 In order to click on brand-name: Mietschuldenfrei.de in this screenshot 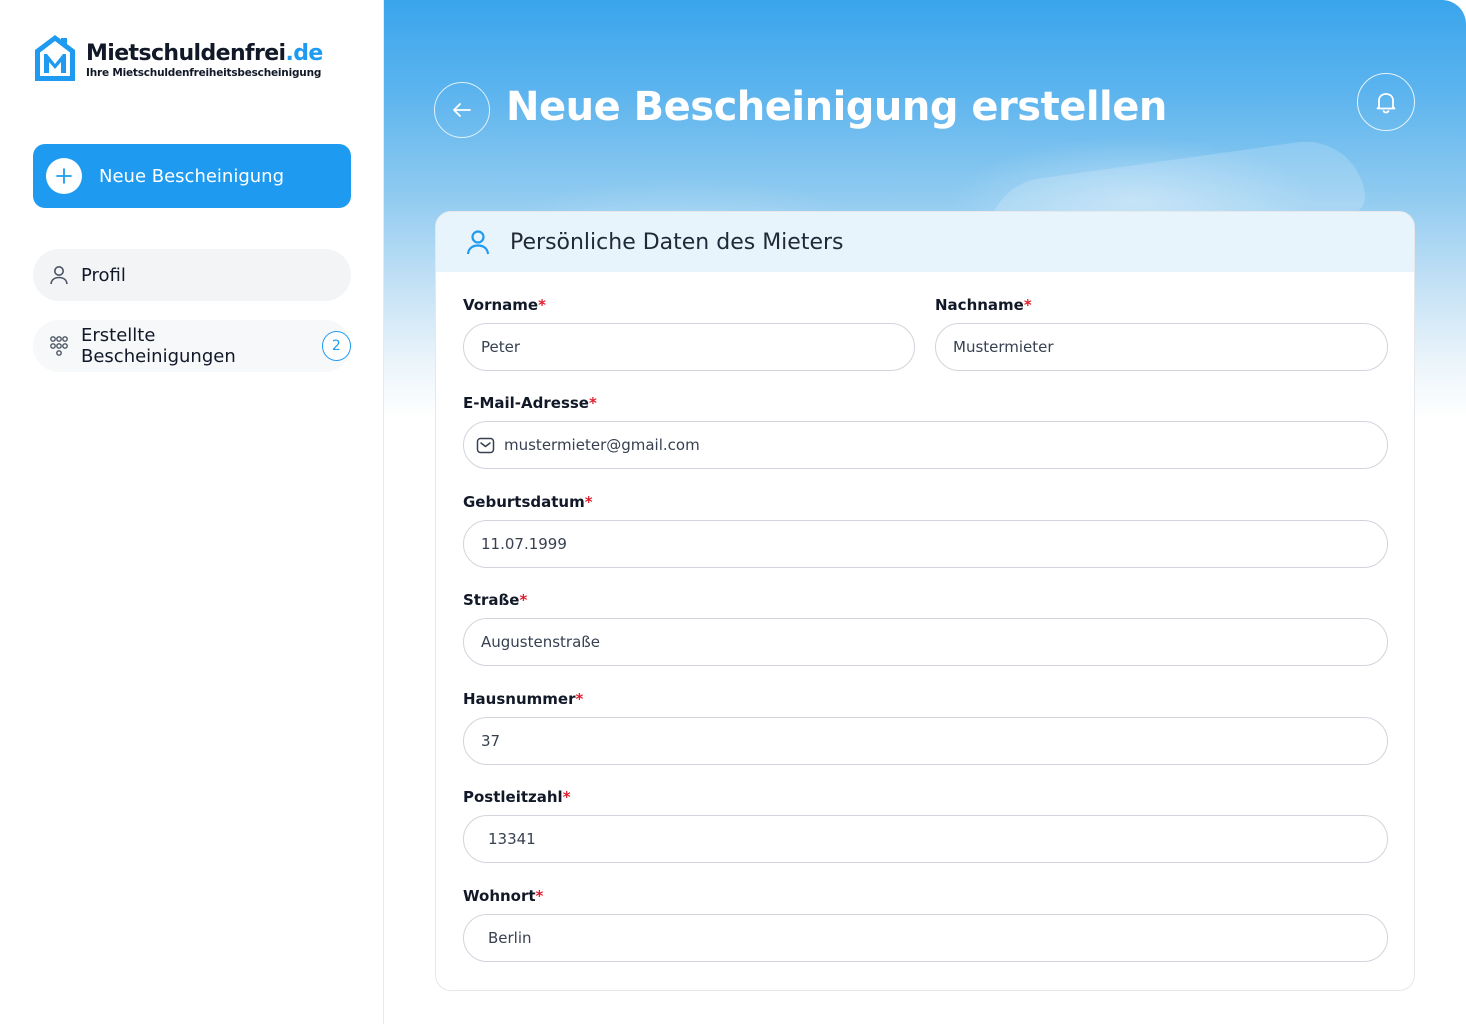, I will do `click(205, 53)`.